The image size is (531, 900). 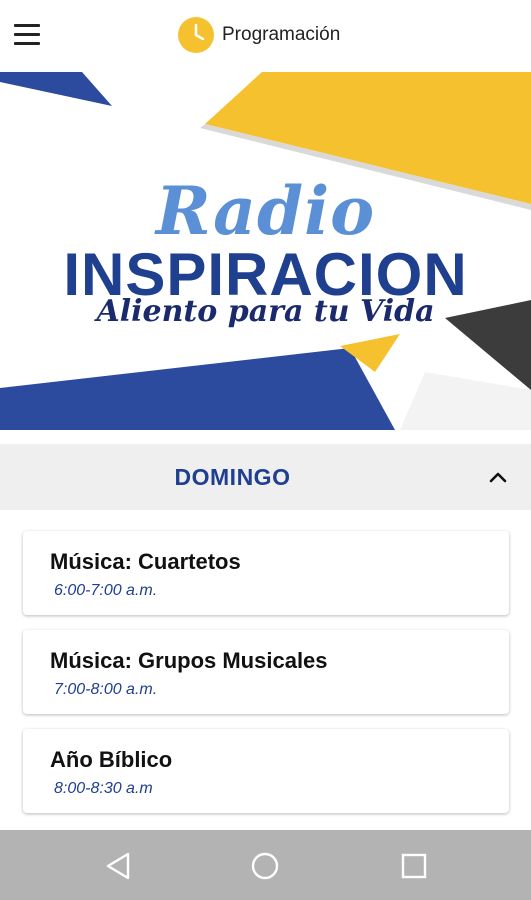 I want to click on title-area: Programación, so click(x=259, y=35).